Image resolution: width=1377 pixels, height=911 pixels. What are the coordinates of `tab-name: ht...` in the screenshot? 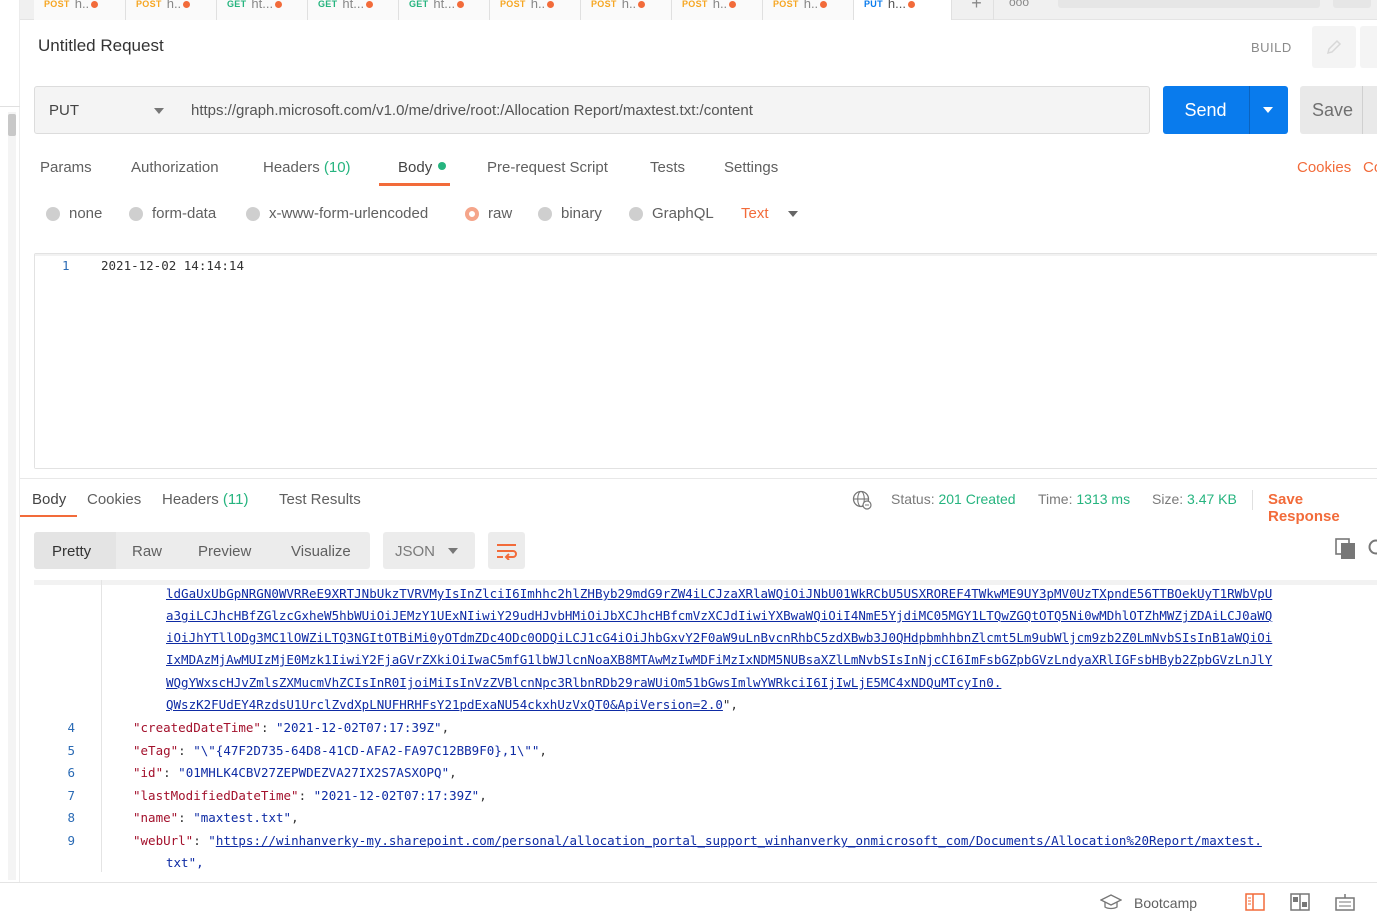 It's located at (444, 5).